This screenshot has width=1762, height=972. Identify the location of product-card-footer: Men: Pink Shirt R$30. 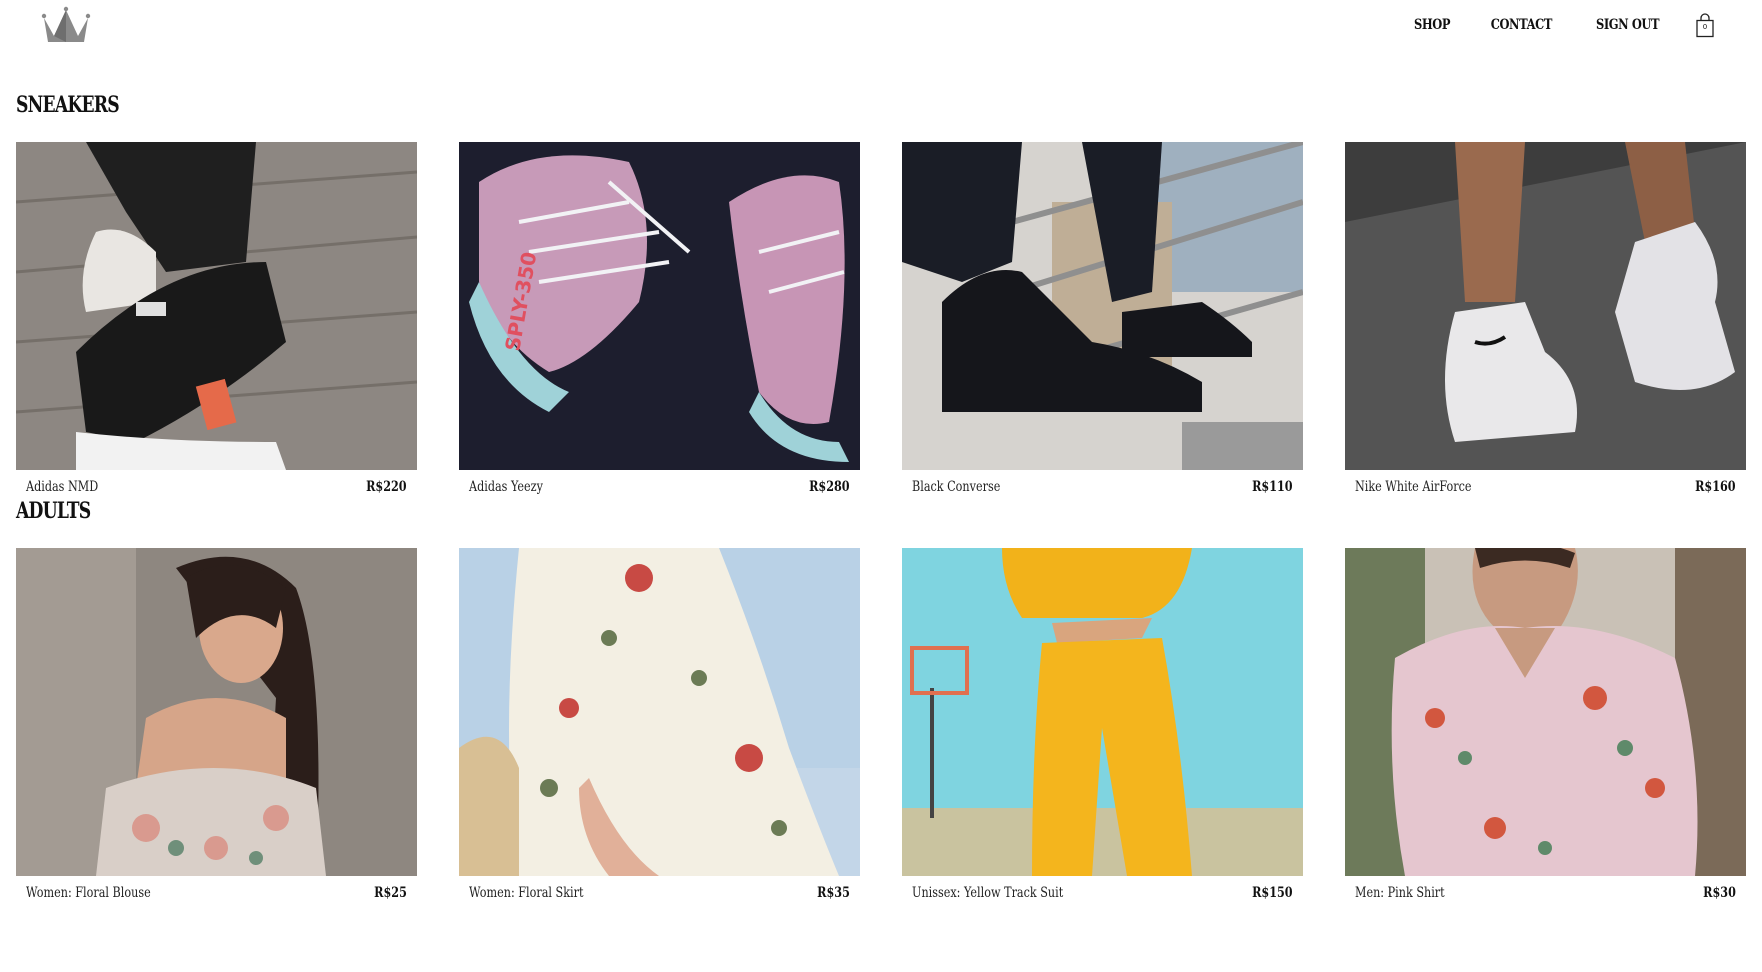
(1545, 889).